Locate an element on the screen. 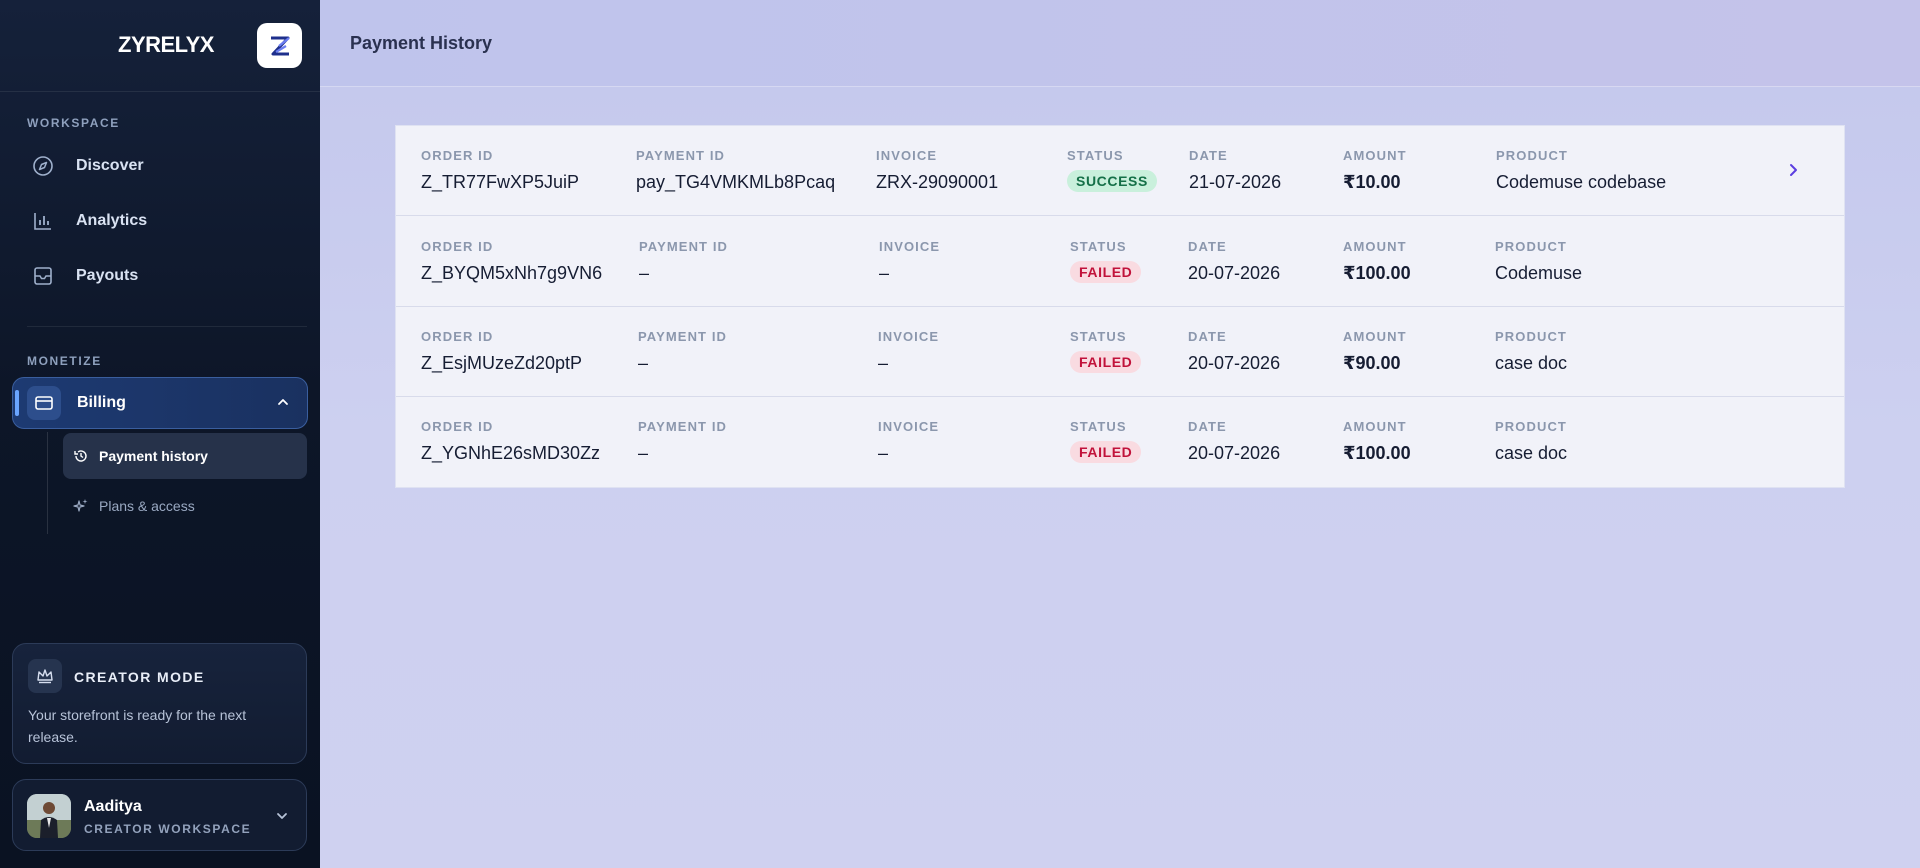 The image size is (1920, 868). product-value: case doc is located at coordinates (1531, 453).